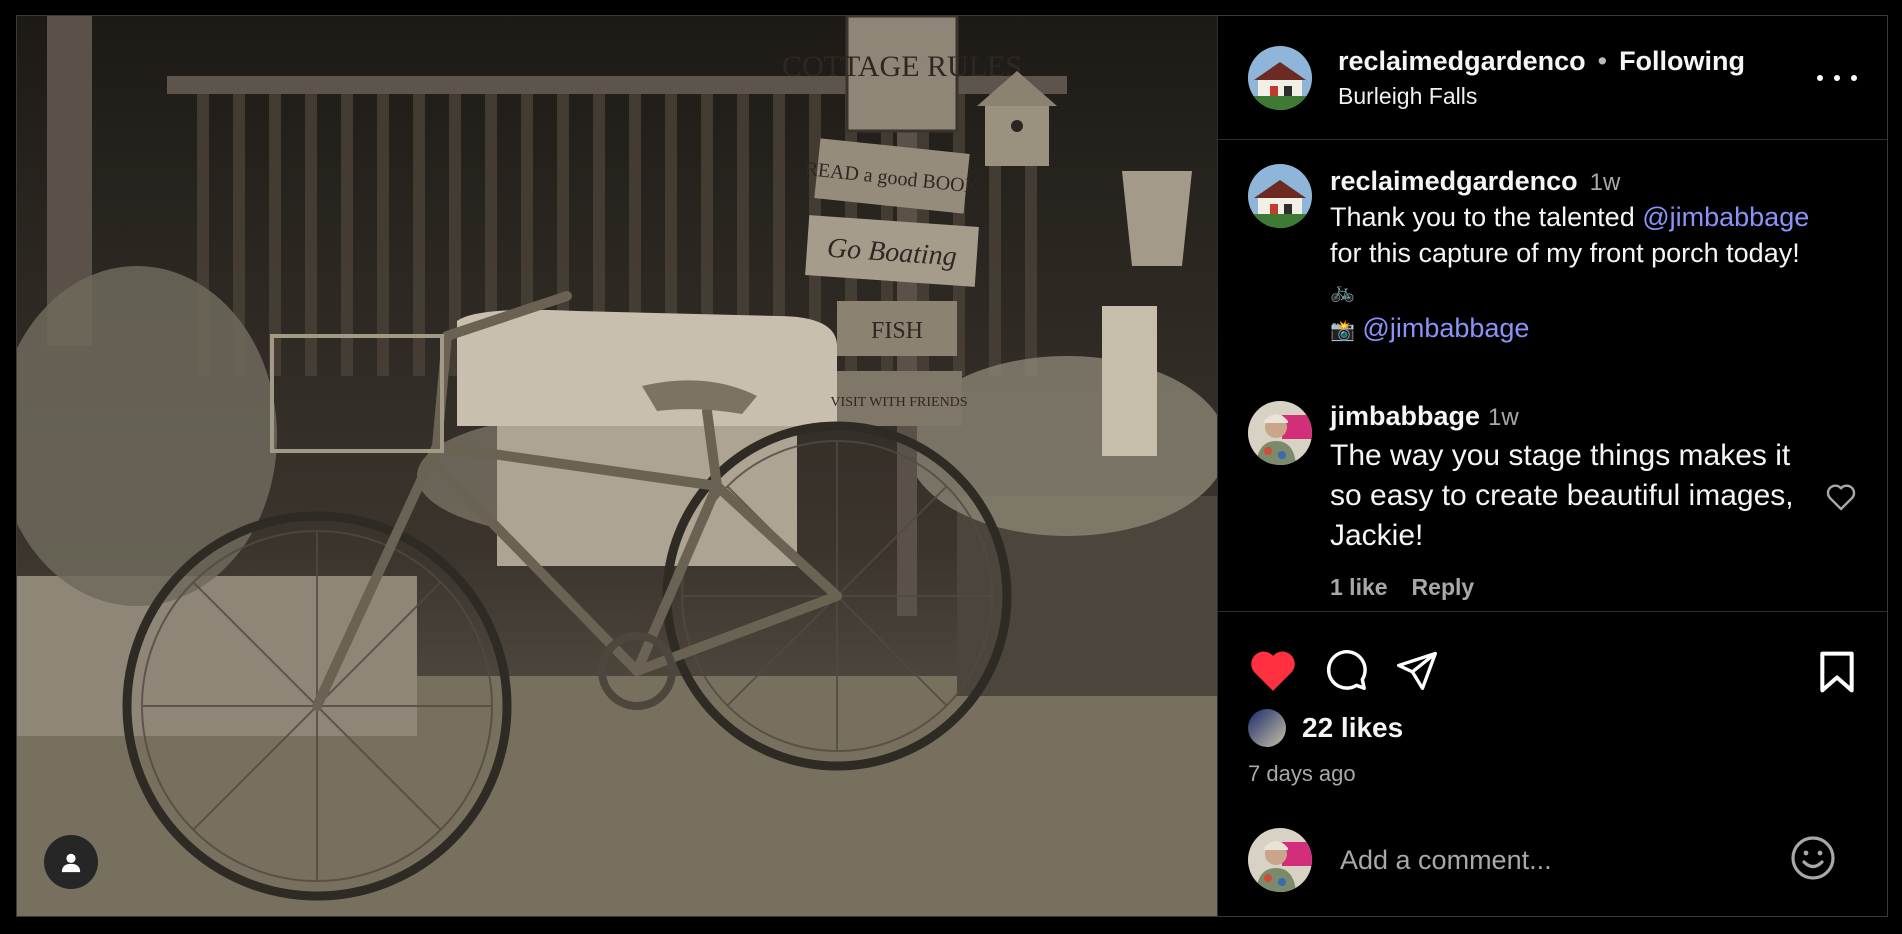 The image size is (1902, 934). I want to click on emoji-smiley-icon, so click(1813, 860).